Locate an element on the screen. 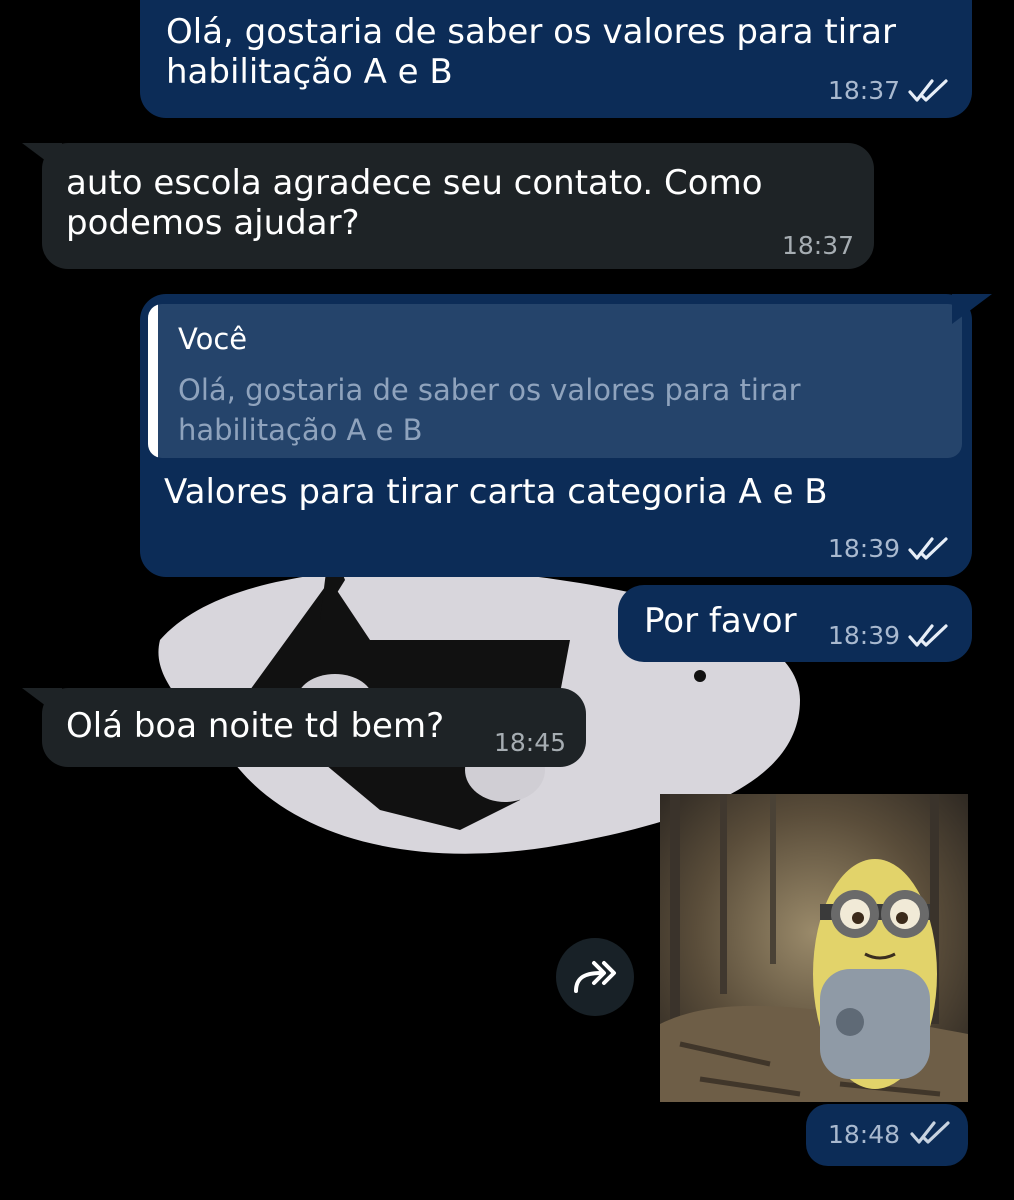  photo-time-badge: 18:48 is located at coordinates (887, 1135).